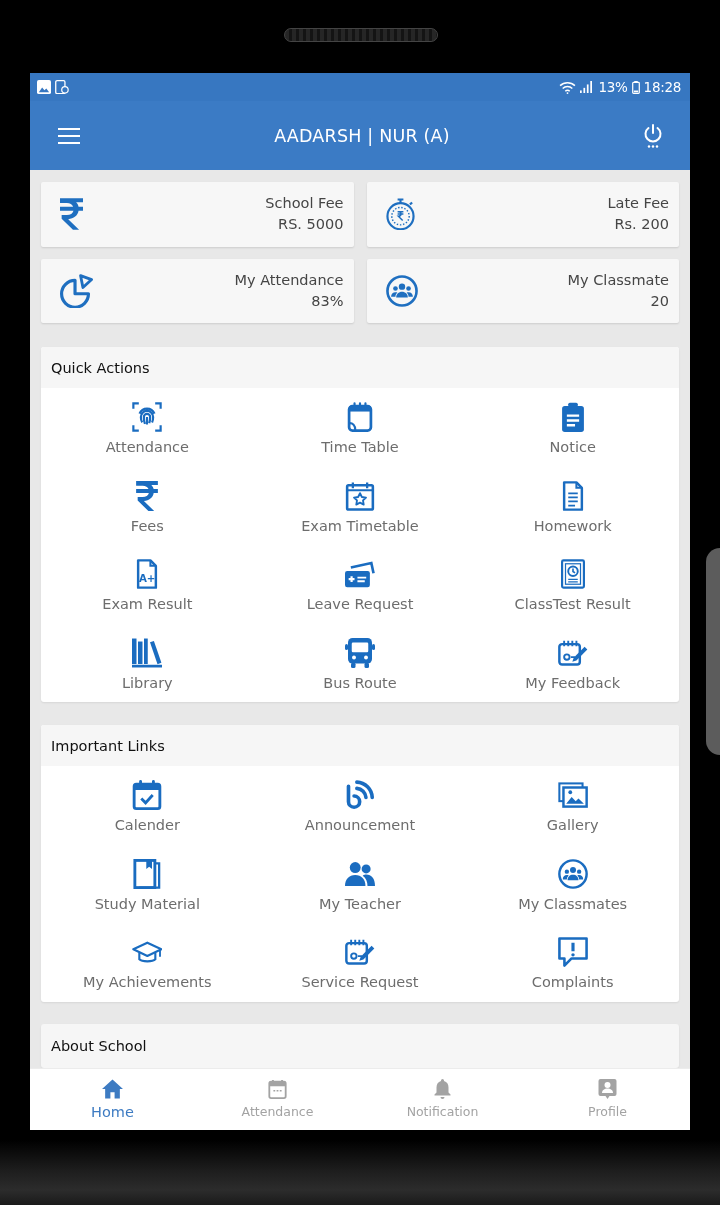 The width and height of the screenshot is (720, 1205). I want to click on photo-icon, so click(44, 87).